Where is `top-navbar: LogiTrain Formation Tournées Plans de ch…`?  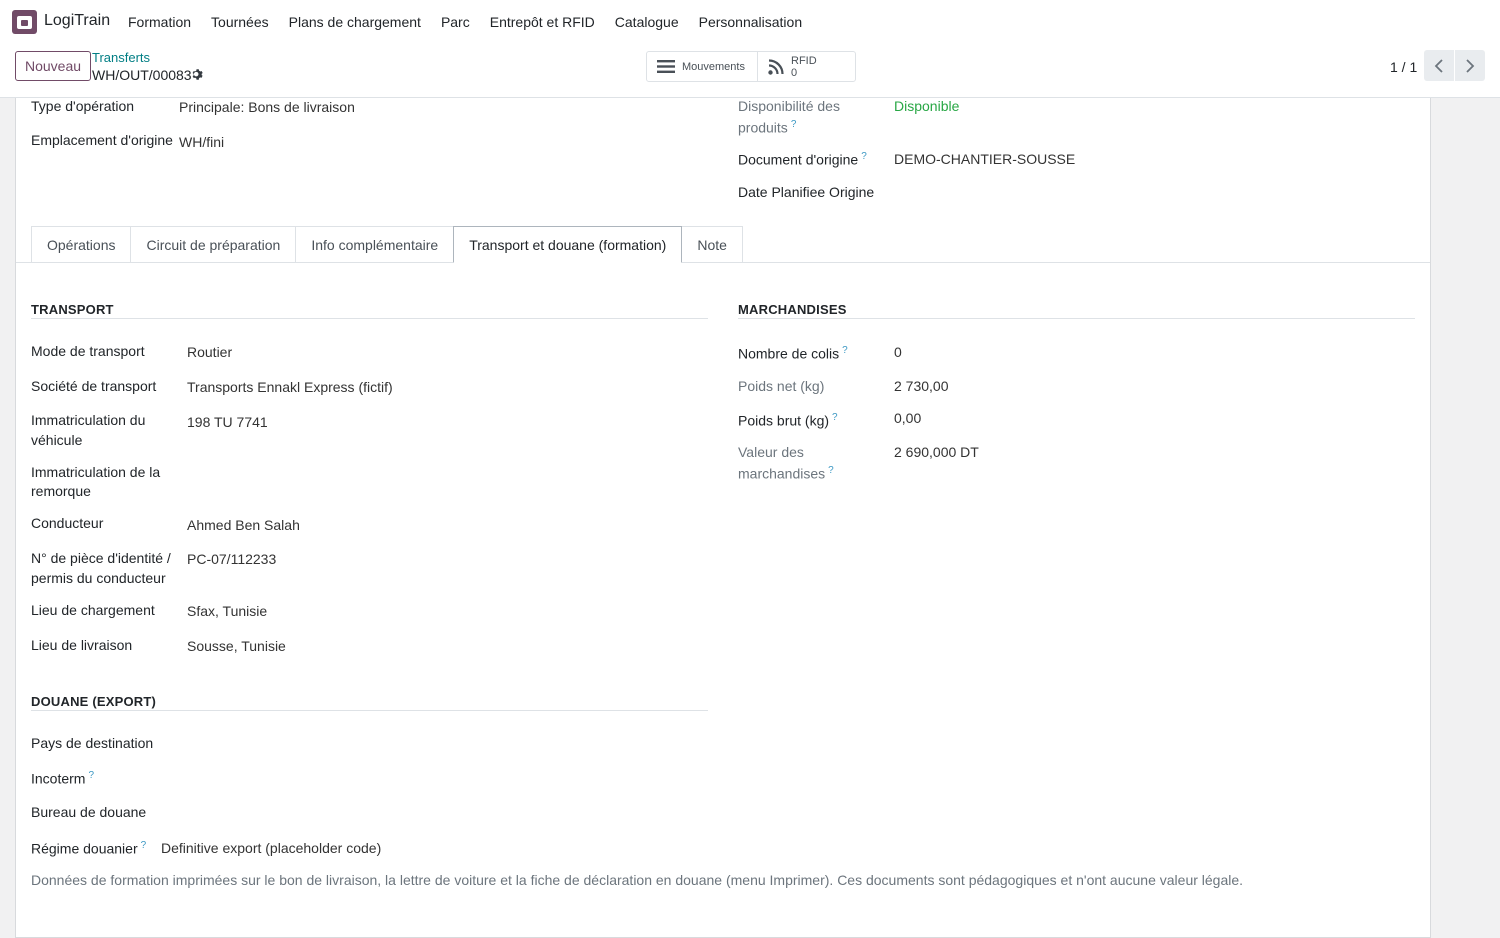
top-navbar: LogiTrain Formation Tournées Plans de ch… is located at coordinates (750, 22).